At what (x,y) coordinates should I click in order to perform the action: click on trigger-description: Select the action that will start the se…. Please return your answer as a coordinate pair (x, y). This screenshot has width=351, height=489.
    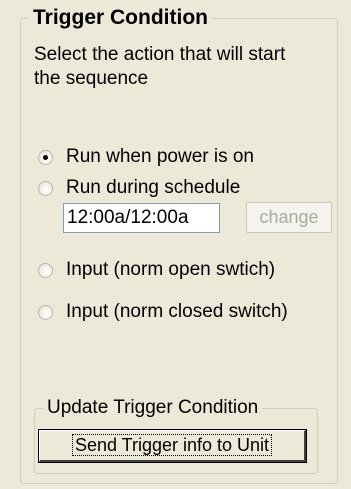
    Looking at the image, I should click on (160, 66).